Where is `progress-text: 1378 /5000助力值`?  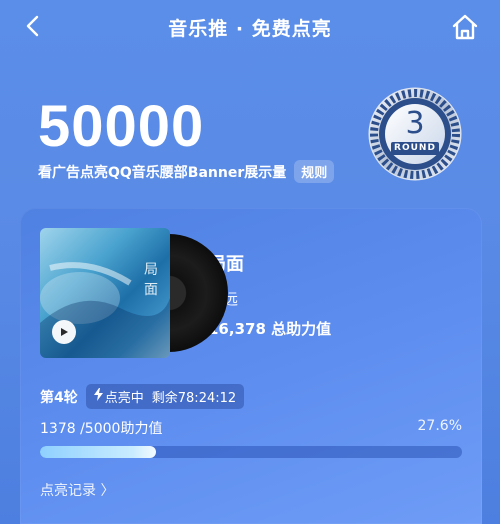
progress-text: 1378 /5000助力值 is located at coordinates (101, 428).